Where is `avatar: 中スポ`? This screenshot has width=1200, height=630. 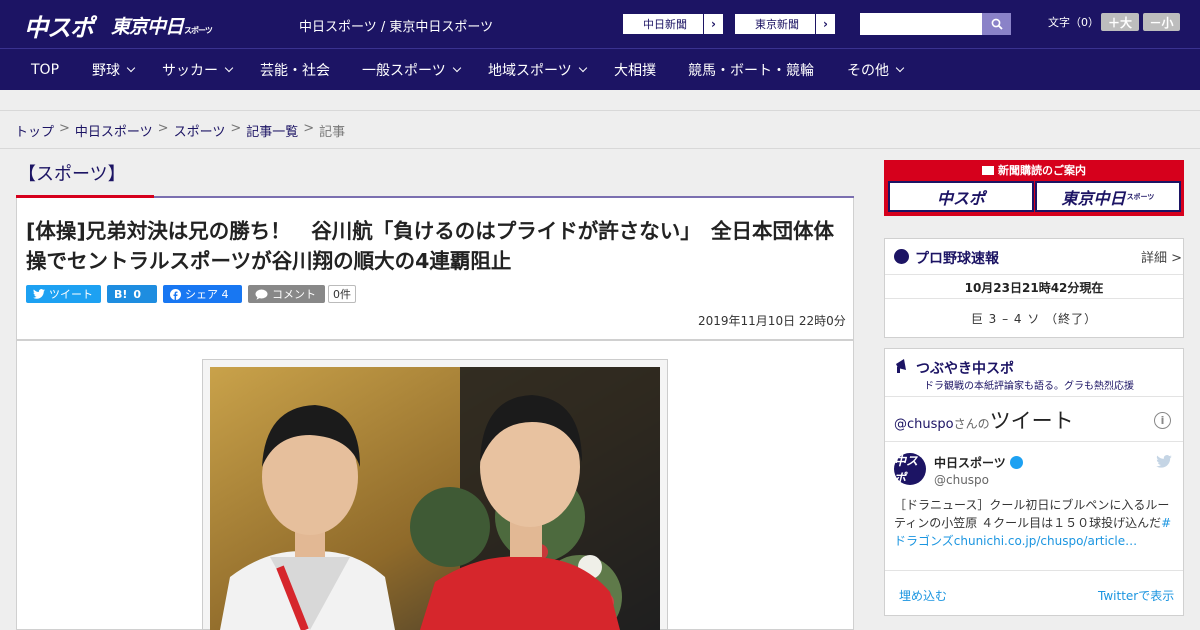 avatar: 中スポ is located at coordinates (910, 469).